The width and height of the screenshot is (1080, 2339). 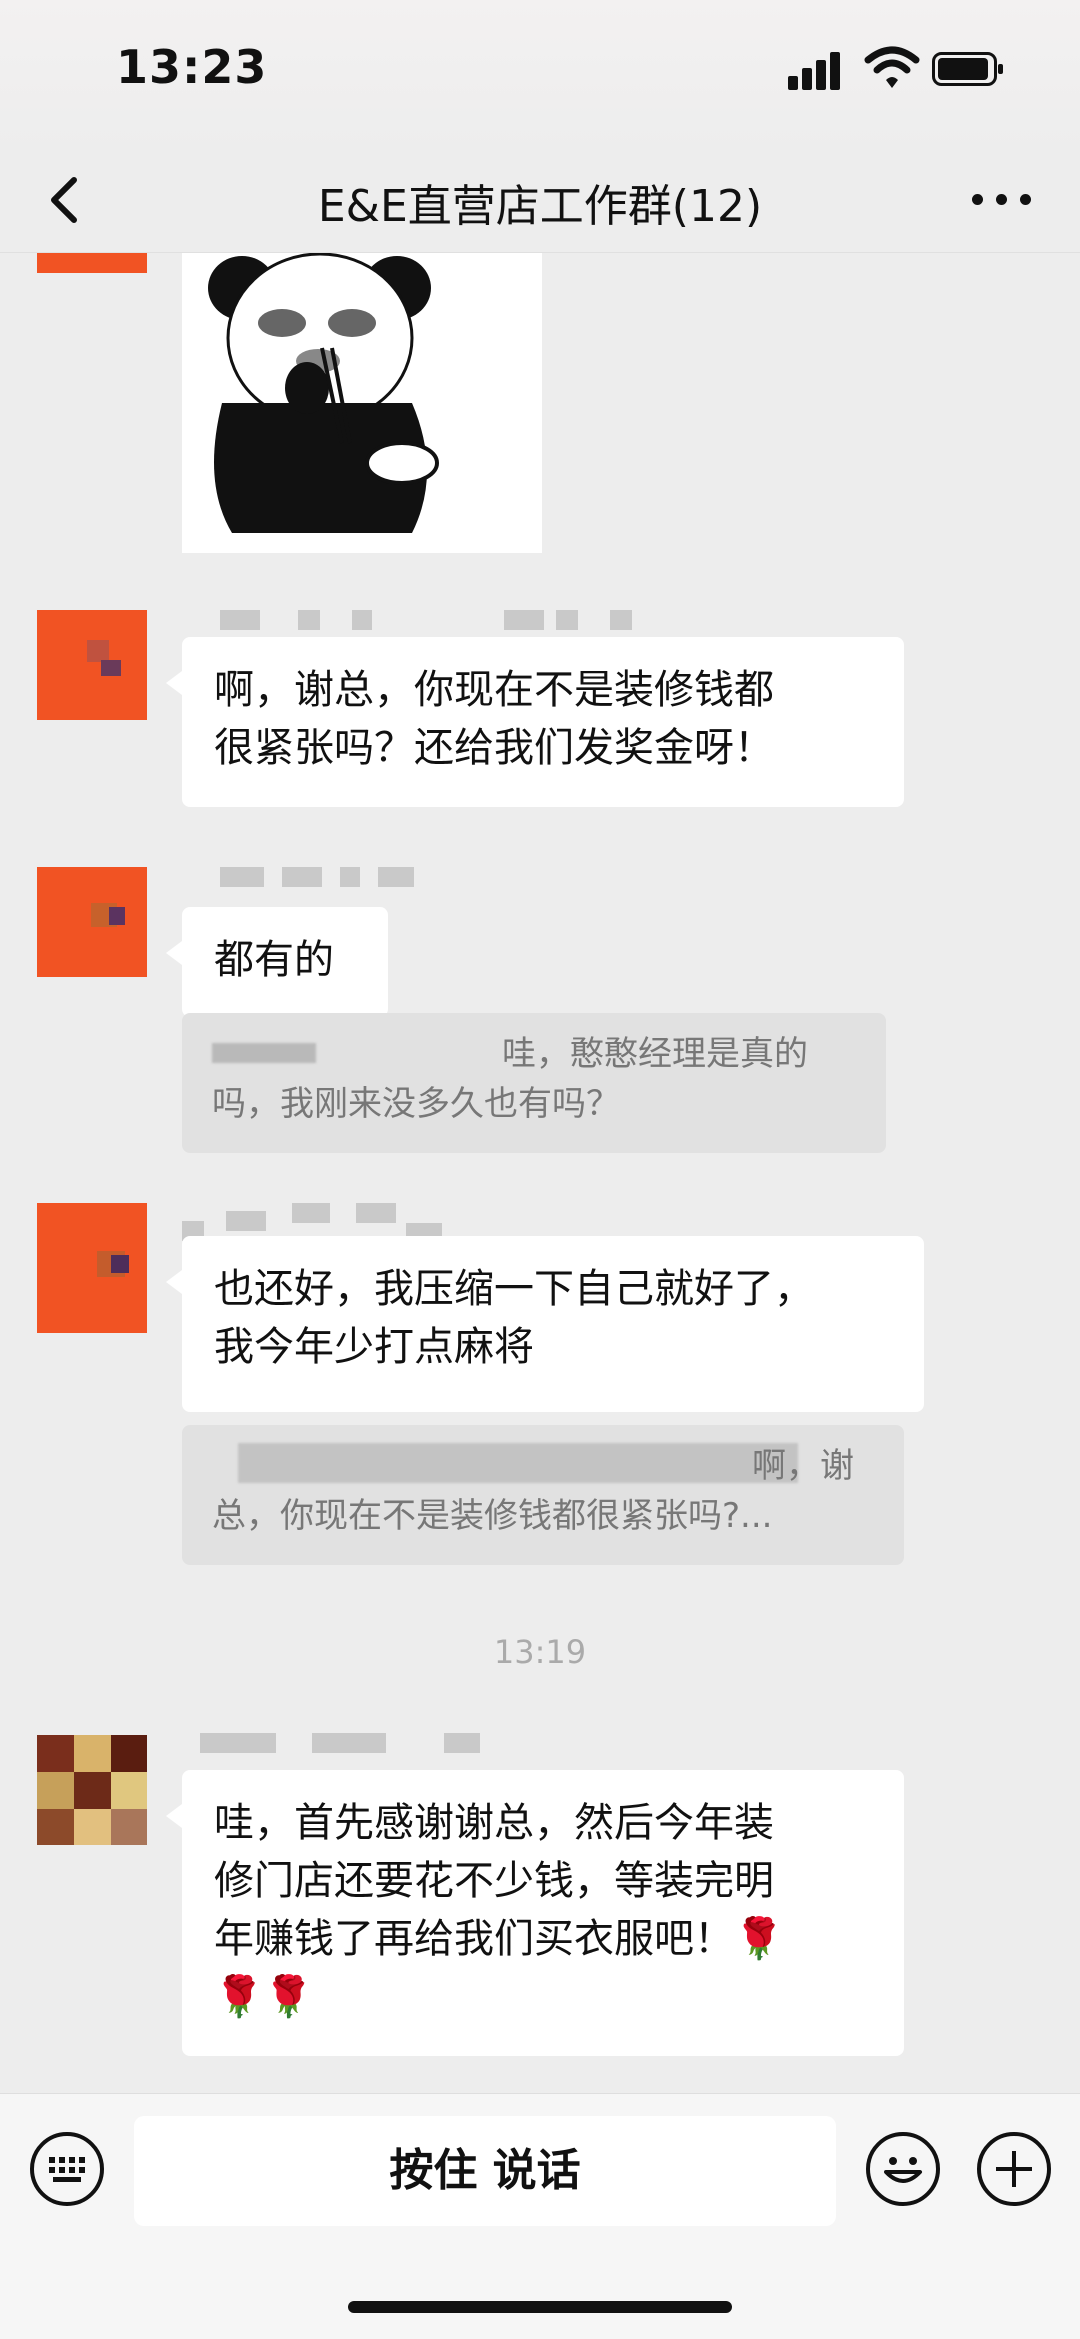 What do you see at coordinates (816, 70) in the screenshot?
I see `signal-icon` at bounding box center [816, 70].